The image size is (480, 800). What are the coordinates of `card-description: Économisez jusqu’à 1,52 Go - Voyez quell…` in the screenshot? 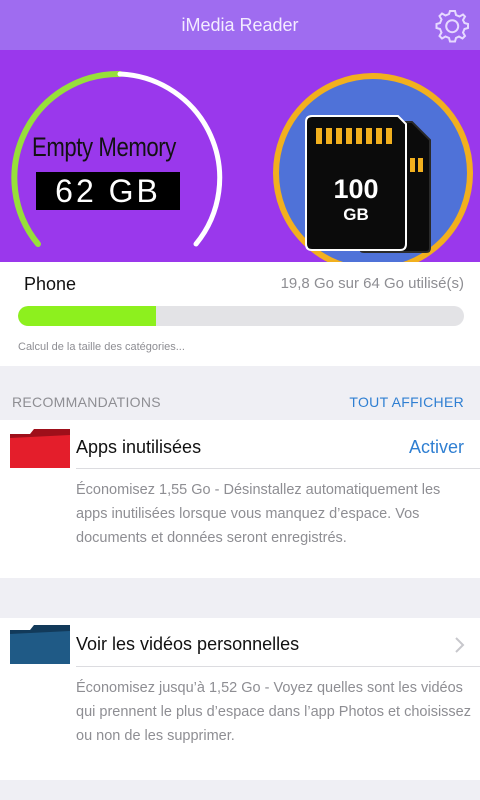 It's located at (273, 712).